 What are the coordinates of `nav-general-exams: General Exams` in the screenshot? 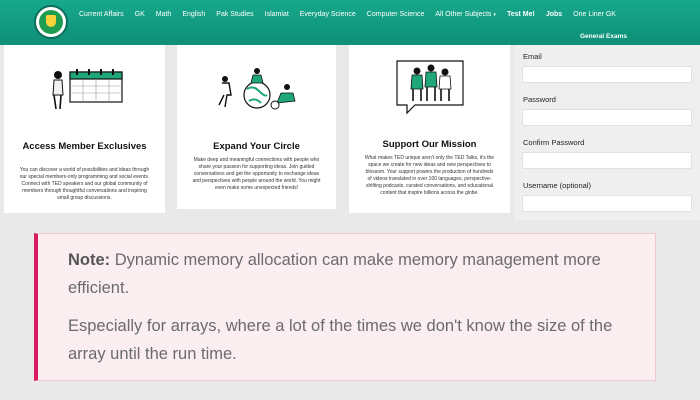 It's located at (603, 36).